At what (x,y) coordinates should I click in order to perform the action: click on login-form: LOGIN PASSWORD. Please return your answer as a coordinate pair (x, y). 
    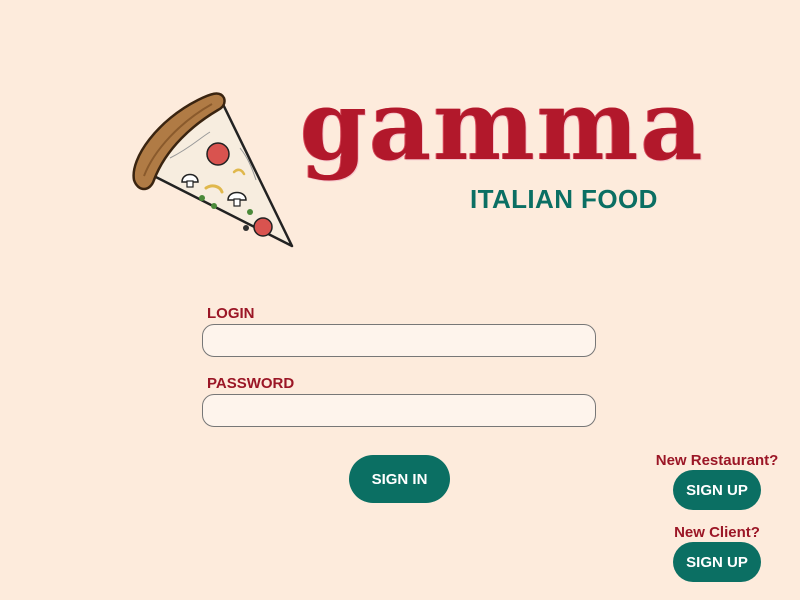
    Looking at the image, I should click on (399, 366).